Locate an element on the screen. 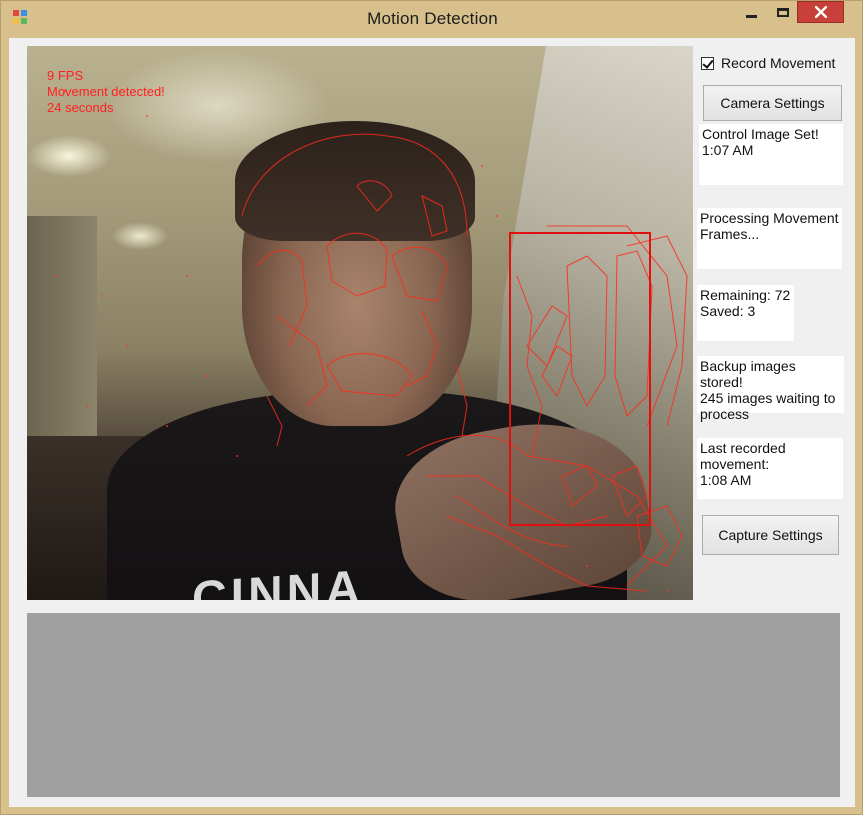 The height and width of the screenshot is (815, 863). control-image-status: Control Image Set! 1:07 AM is located at coordinates (771, 154).